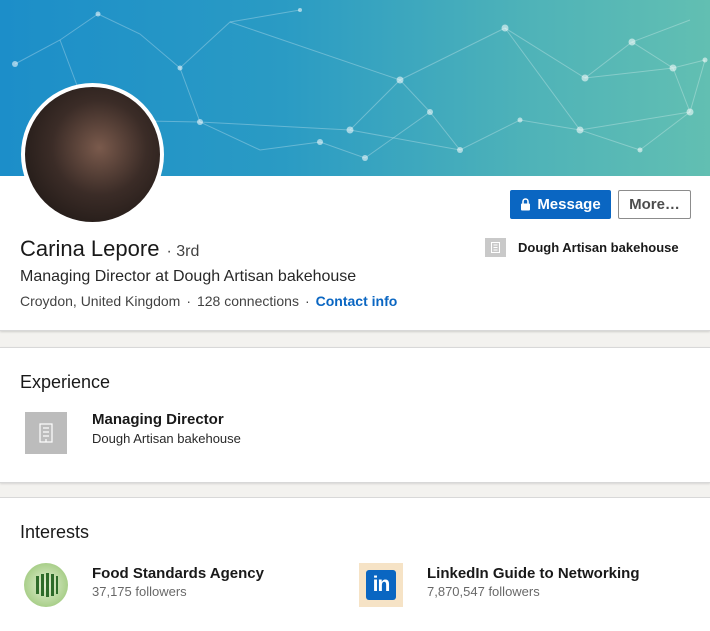  Describe the element at coordinates (65, 382) in the screenshot. I see `experience-title: Experience` at that location.